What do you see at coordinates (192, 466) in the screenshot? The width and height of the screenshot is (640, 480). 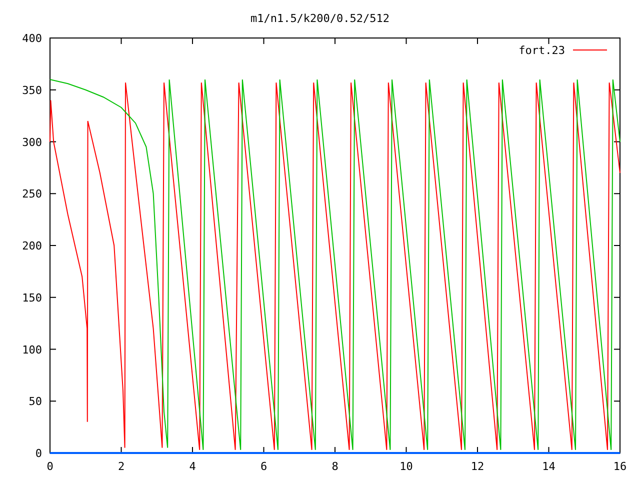 I see `x-tick-label: 4` at bounding box center [192, 466].